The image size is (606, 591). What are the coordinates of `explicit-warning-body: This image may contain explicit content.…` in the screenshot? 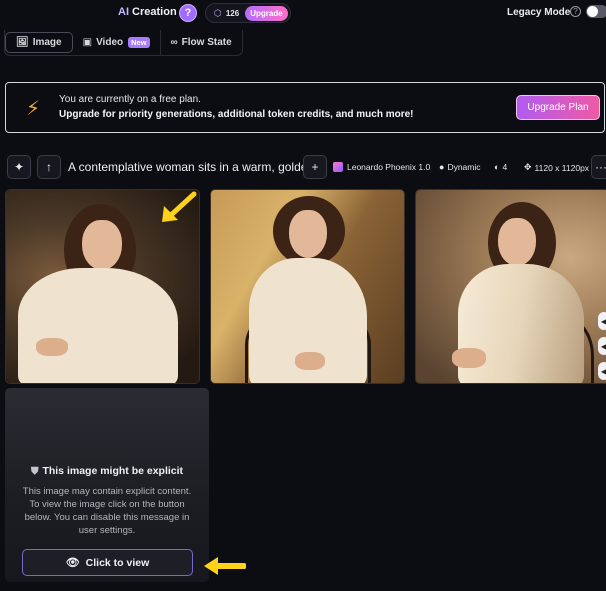 It's located at (107, 511).